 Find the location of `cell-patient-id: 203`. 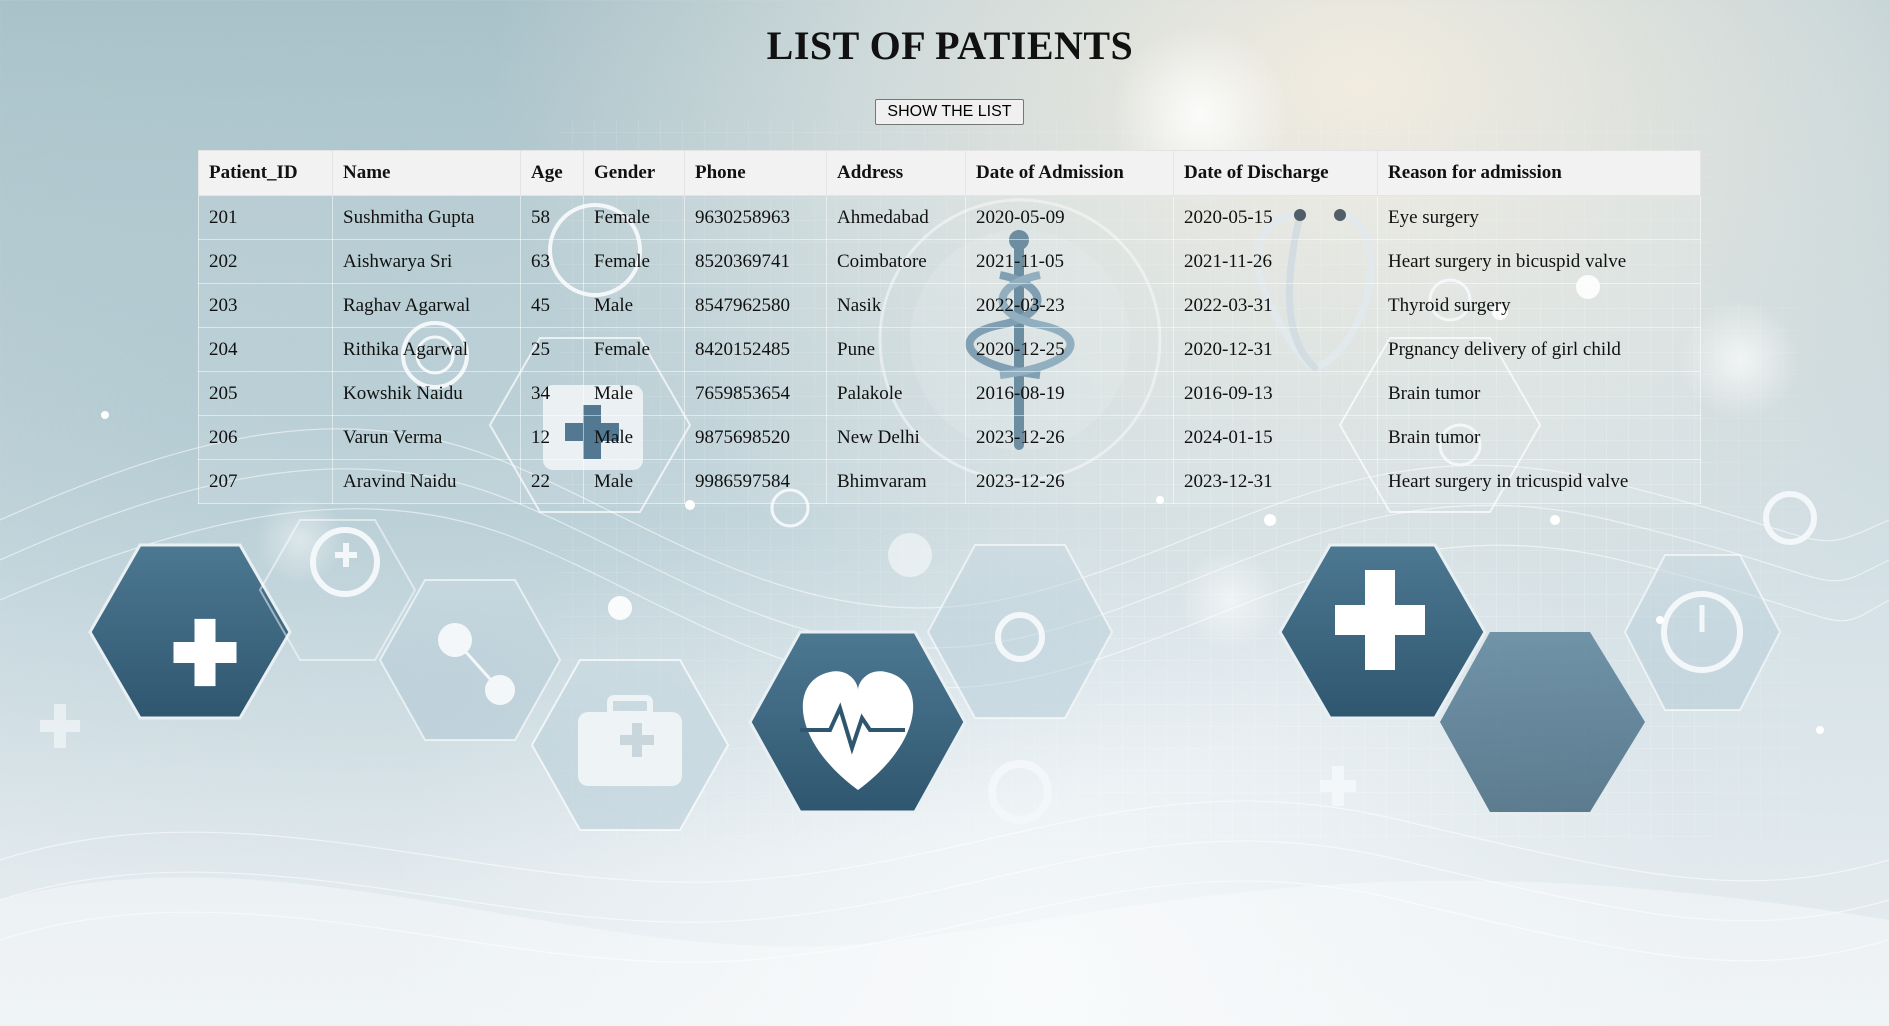

cell-patient-id: 203 is located at coordinates (265, 305).